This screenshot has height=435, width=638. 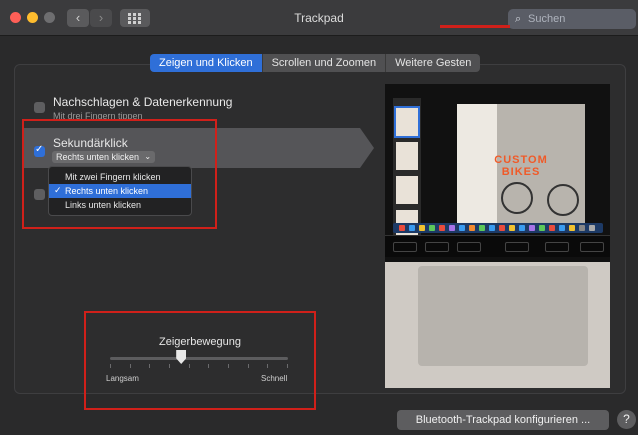 I want to click on preview-dock, so click(x=498, y=228).